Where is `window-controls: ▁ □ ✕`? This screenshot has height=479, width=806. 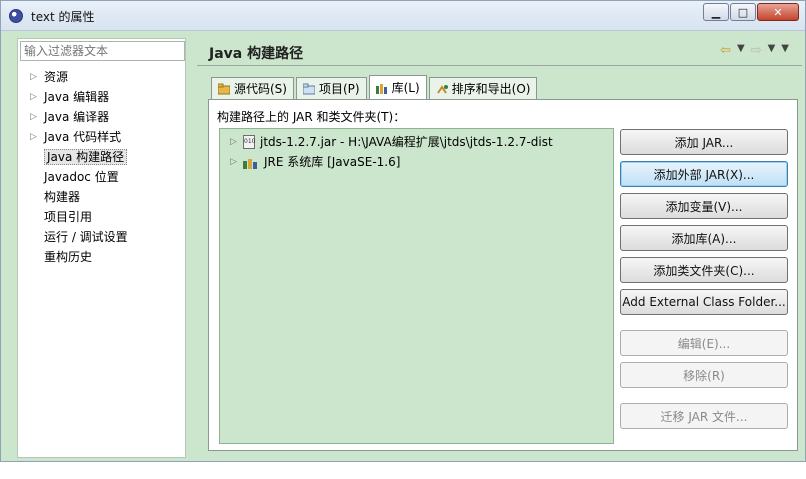
window-controls: ▁ □ ✕ is located at coordinates (750, 12).